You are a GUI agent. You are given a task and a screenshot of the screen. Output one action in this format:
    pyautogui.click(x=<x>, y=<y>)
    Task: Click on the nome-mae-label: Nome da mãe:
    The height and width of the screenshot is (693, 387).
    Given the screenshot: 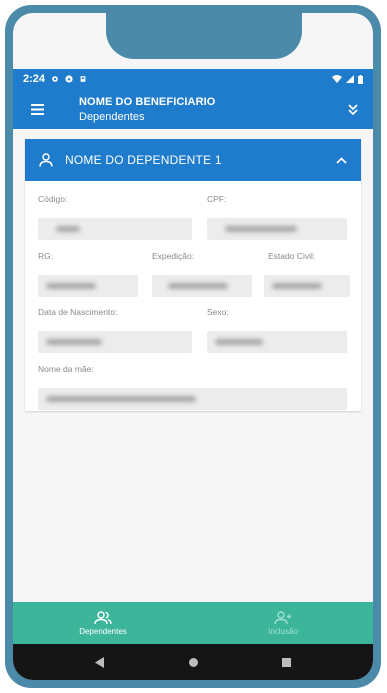 What is the action you would take?
    pyautogui.click(x=66, y=369)
    